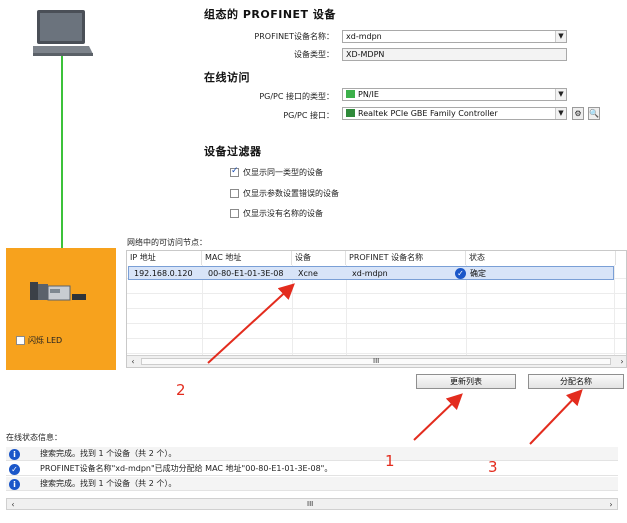 This screenshot has height=523, width=627. I want to click on annotation-number-3: 3, so click(493, 467).